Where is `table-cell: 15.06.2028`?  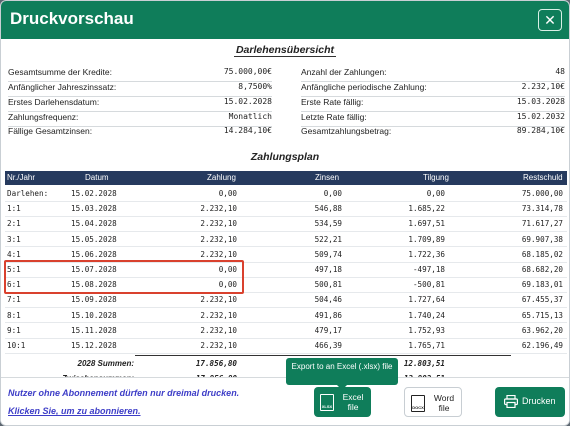 table-cell: 15.06.2028 is located at coordinates (94, 254).